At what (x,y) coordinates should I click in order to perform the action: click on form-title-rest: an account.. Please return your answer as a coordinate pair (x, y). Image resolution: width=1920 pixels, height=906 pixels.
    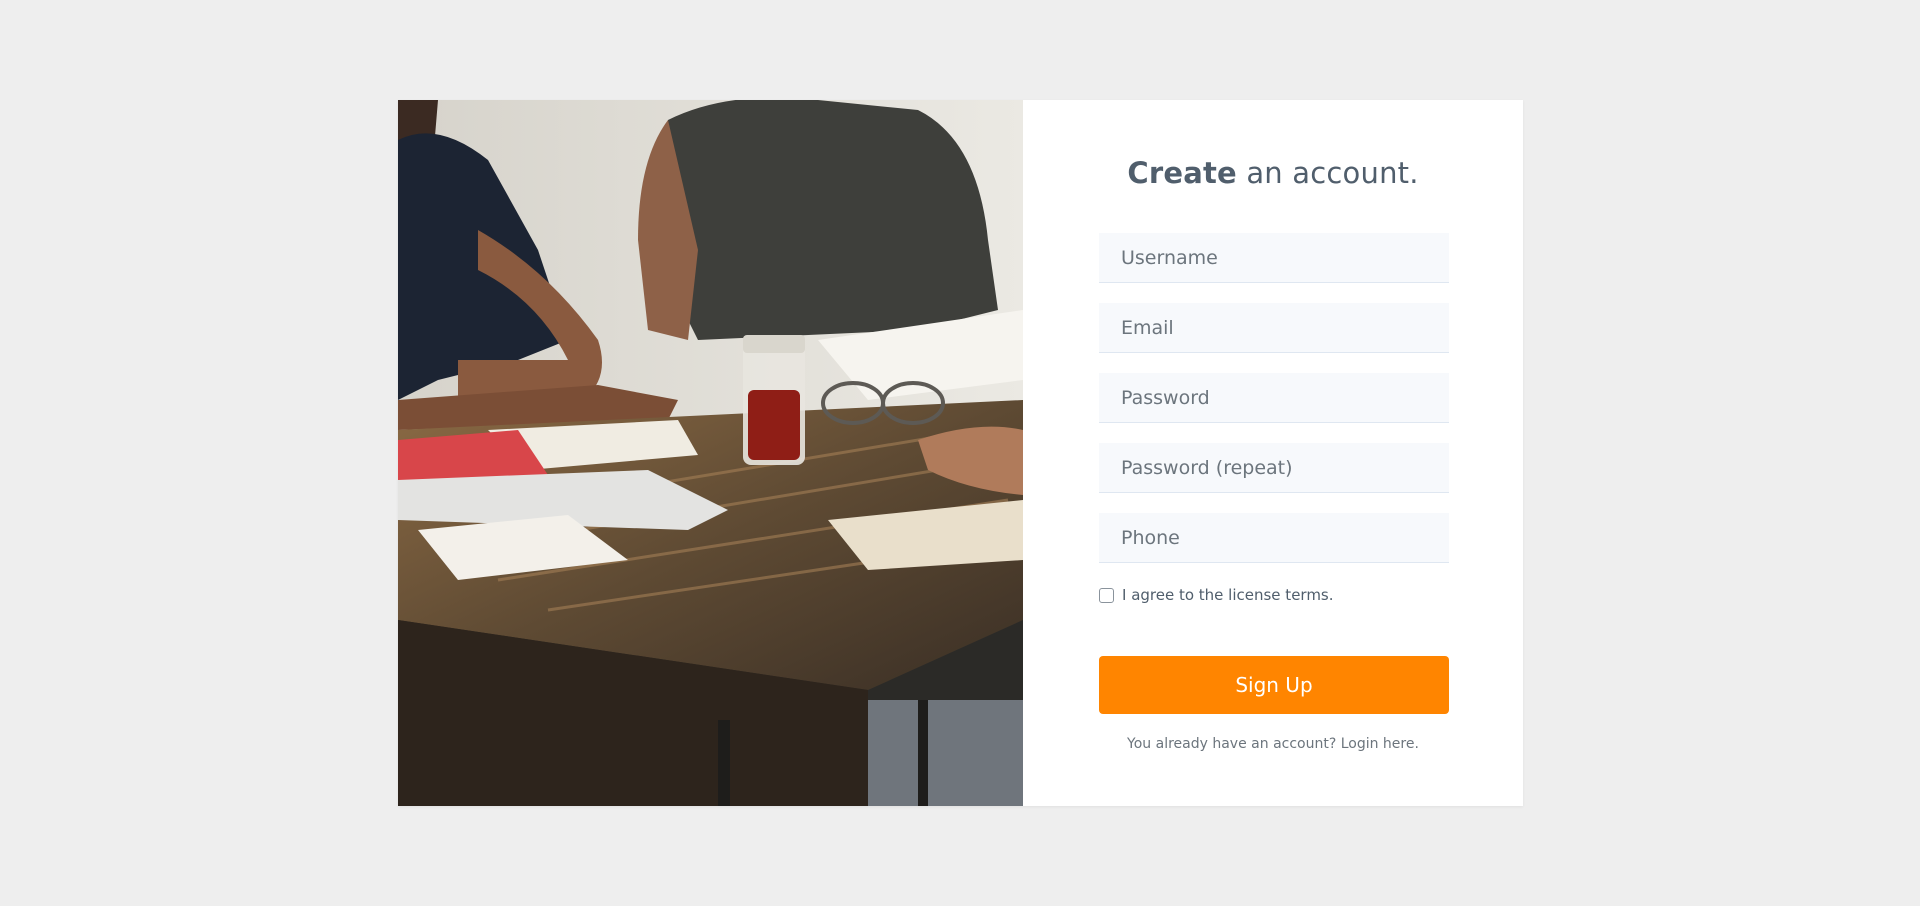
    Looking at the image, I should click on (1327, 173).